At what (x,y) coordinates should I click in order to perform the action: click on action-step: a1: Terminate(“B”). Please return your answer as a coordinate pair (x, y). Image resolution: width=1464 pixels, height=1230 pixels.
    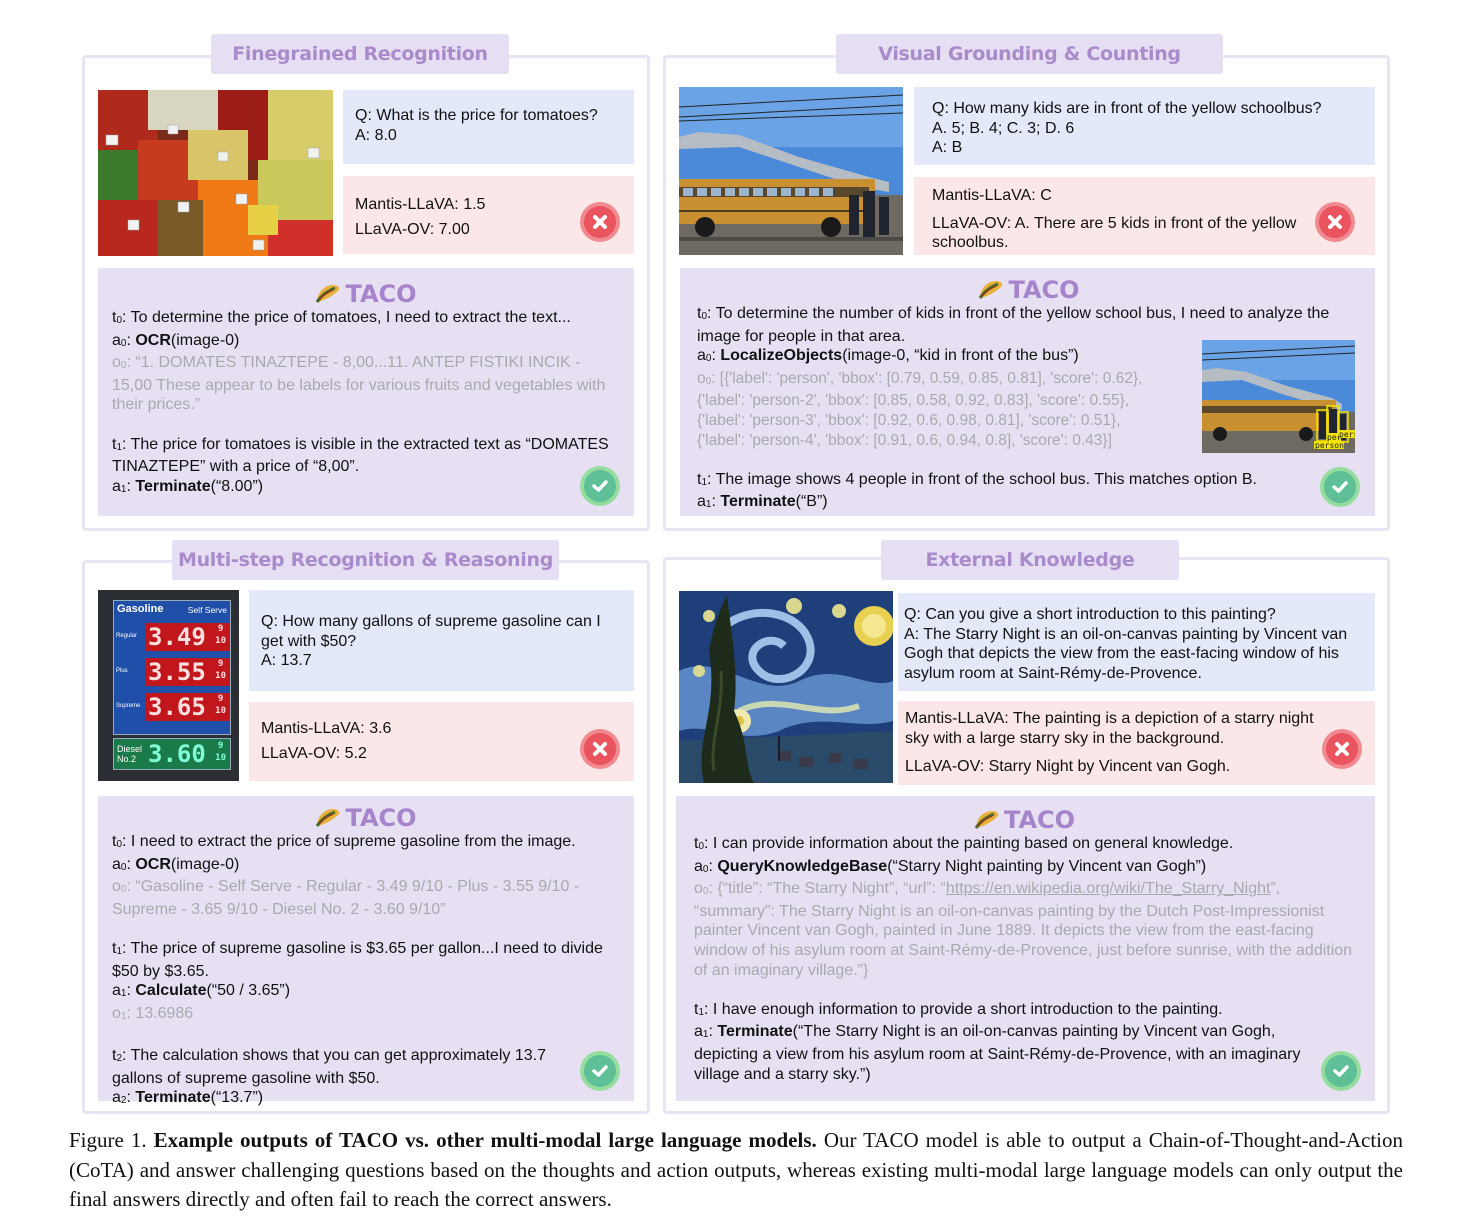
    Looking at the image, I should click on (762, 502).